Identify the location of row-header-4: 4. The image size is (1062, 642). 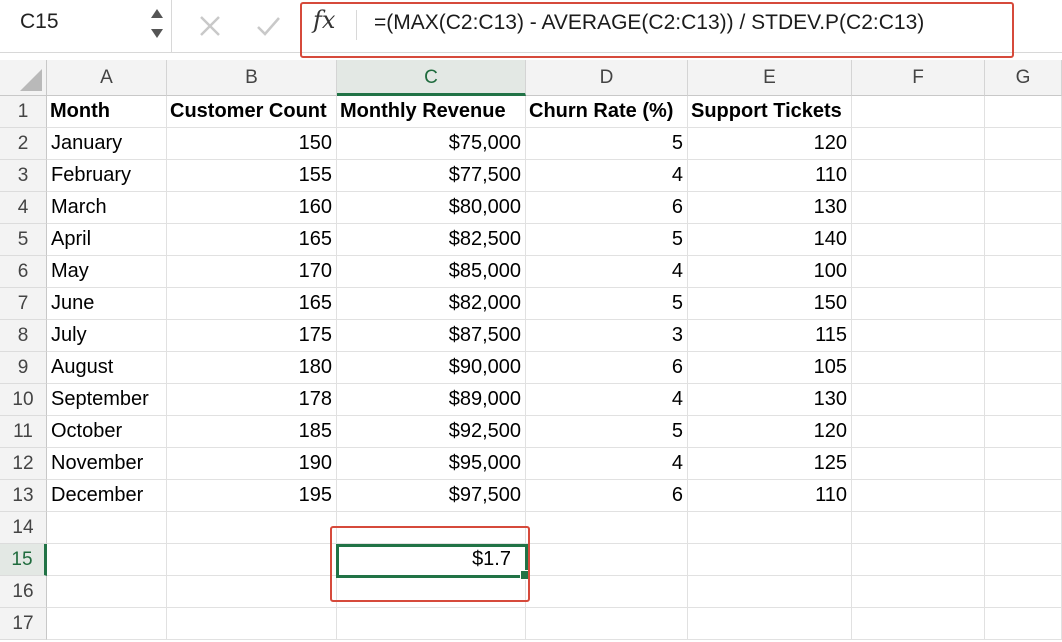
(23, 208).